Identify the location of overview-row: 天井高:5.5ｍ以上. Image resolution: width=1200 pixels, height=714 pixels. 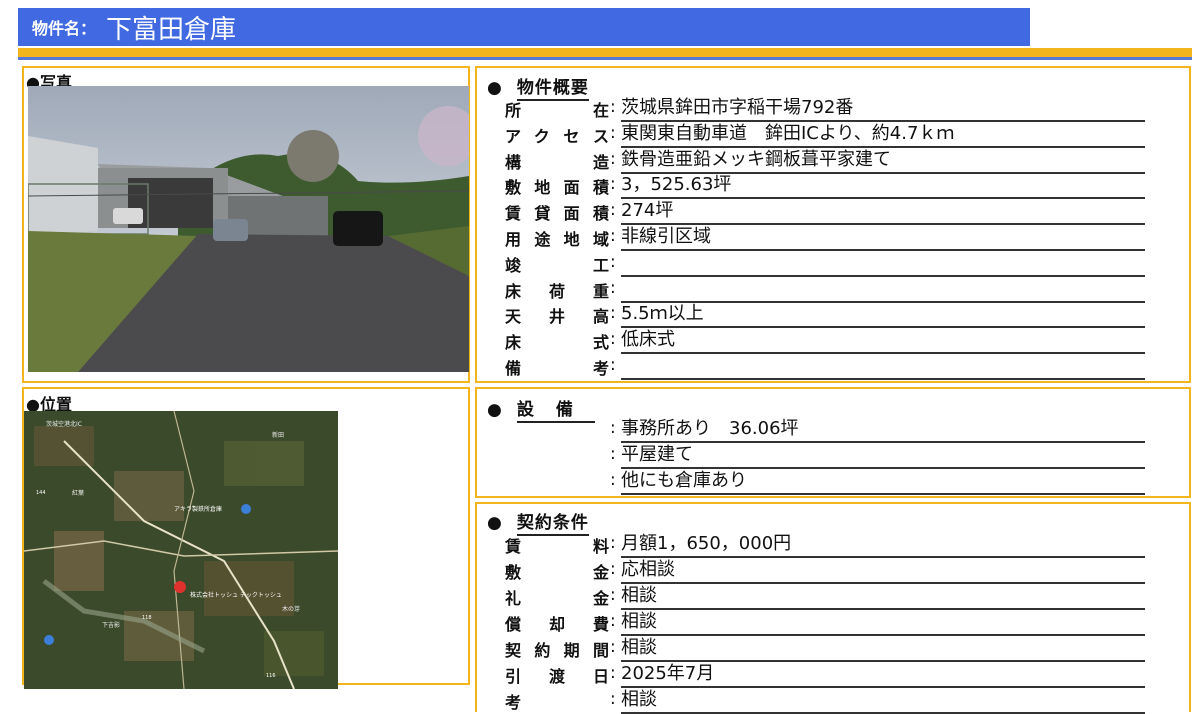
(825, 315).